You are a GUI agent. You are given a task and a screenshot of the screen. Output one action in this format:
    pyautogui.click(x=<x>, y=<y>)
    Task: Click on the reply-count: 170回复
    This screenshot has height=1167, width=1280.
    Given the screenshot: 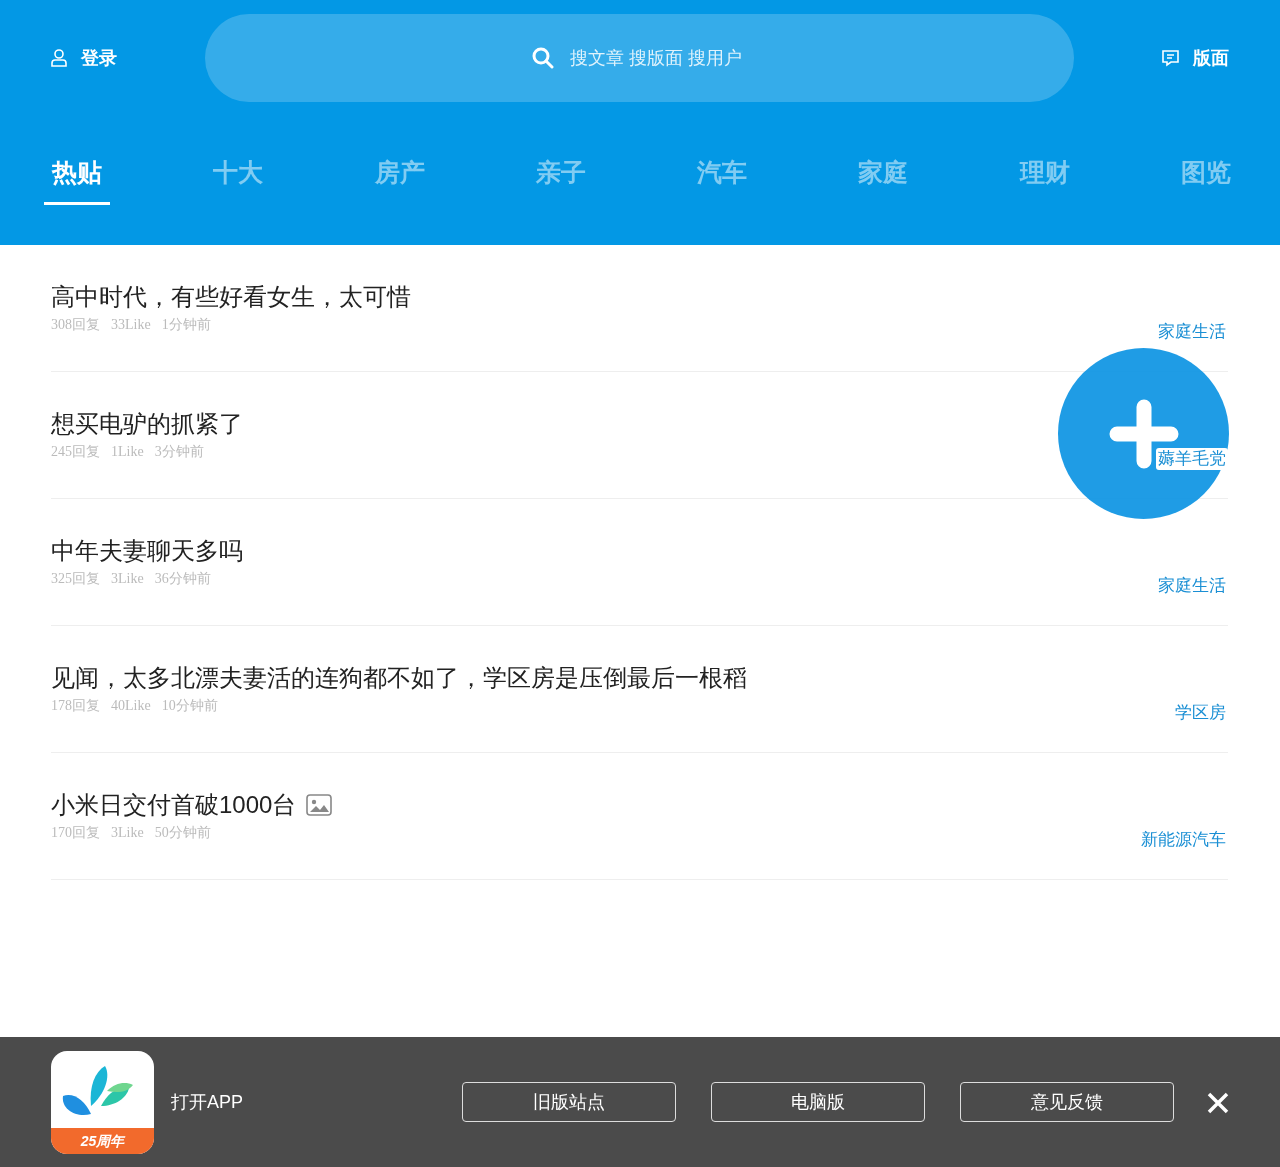 What is the action you would take?
    pyautogui.click(x=75, y=833)
    